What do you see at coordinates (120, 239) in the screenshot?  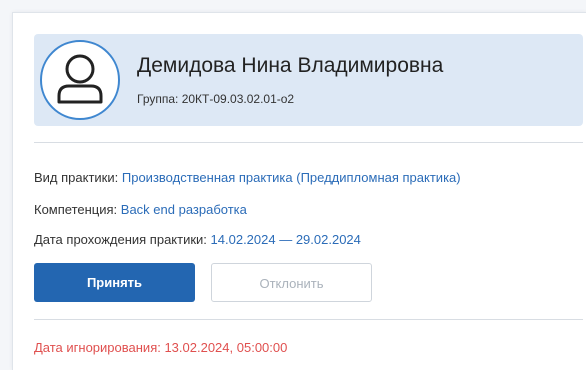 I see `practice-dates-label: Дата прохождения практики:` at bounding box center [120, 239].